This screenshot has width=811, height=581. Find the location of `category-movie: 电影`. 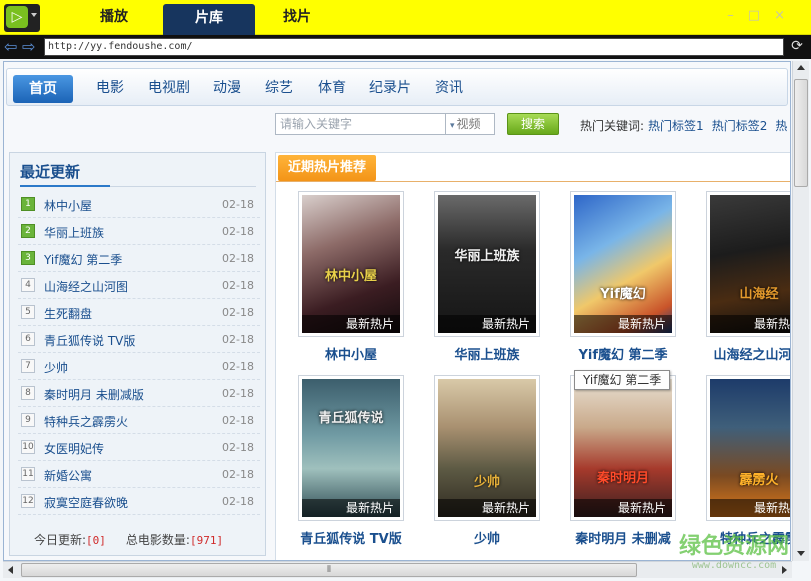

category-movie: 电影 is located at coordinates (110, 88).